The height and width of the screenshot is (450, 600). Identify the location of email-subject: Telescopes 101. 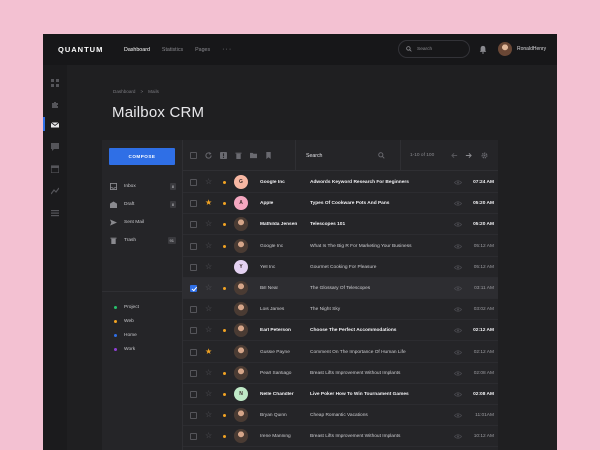
(328, 225).